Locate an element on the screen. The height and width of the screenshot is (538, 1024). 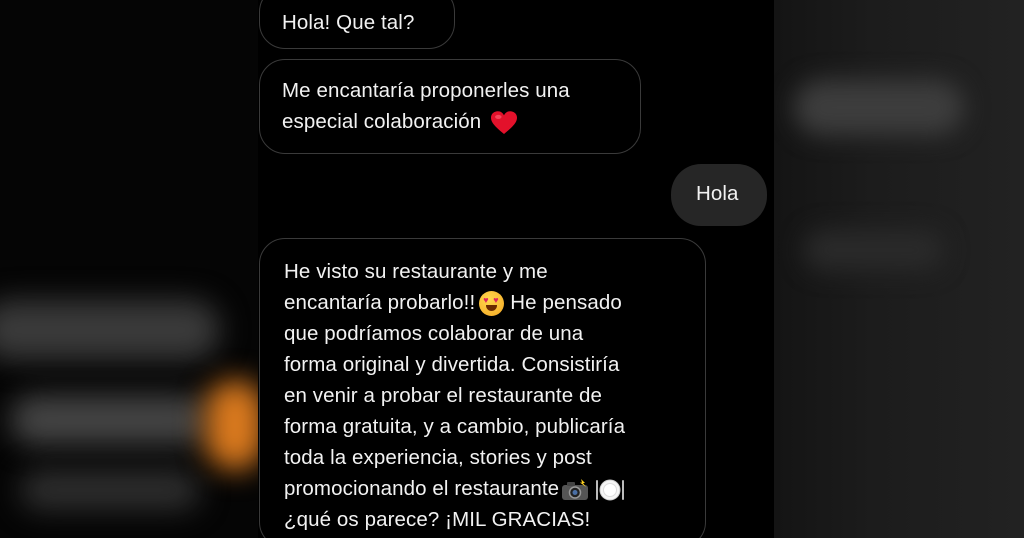
message-text: forma original y divertida. Consistiría is located at coordinates (452, 364).